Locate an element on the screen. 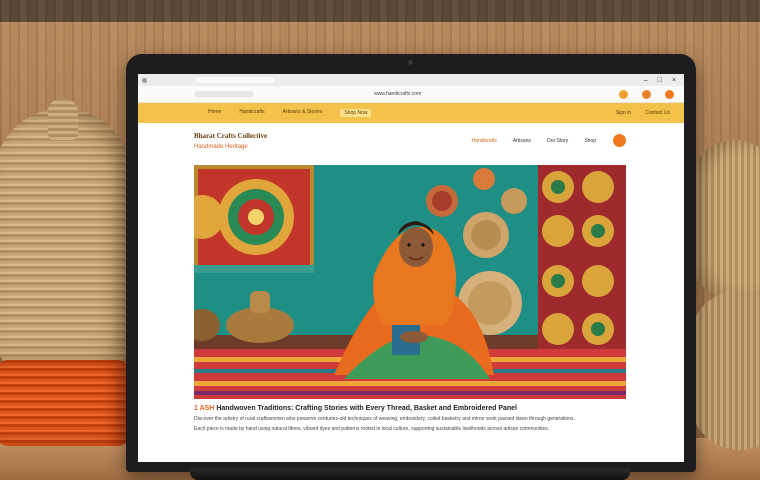  address-bar: www.handicrafts.com is located at coordinates (411, 94).